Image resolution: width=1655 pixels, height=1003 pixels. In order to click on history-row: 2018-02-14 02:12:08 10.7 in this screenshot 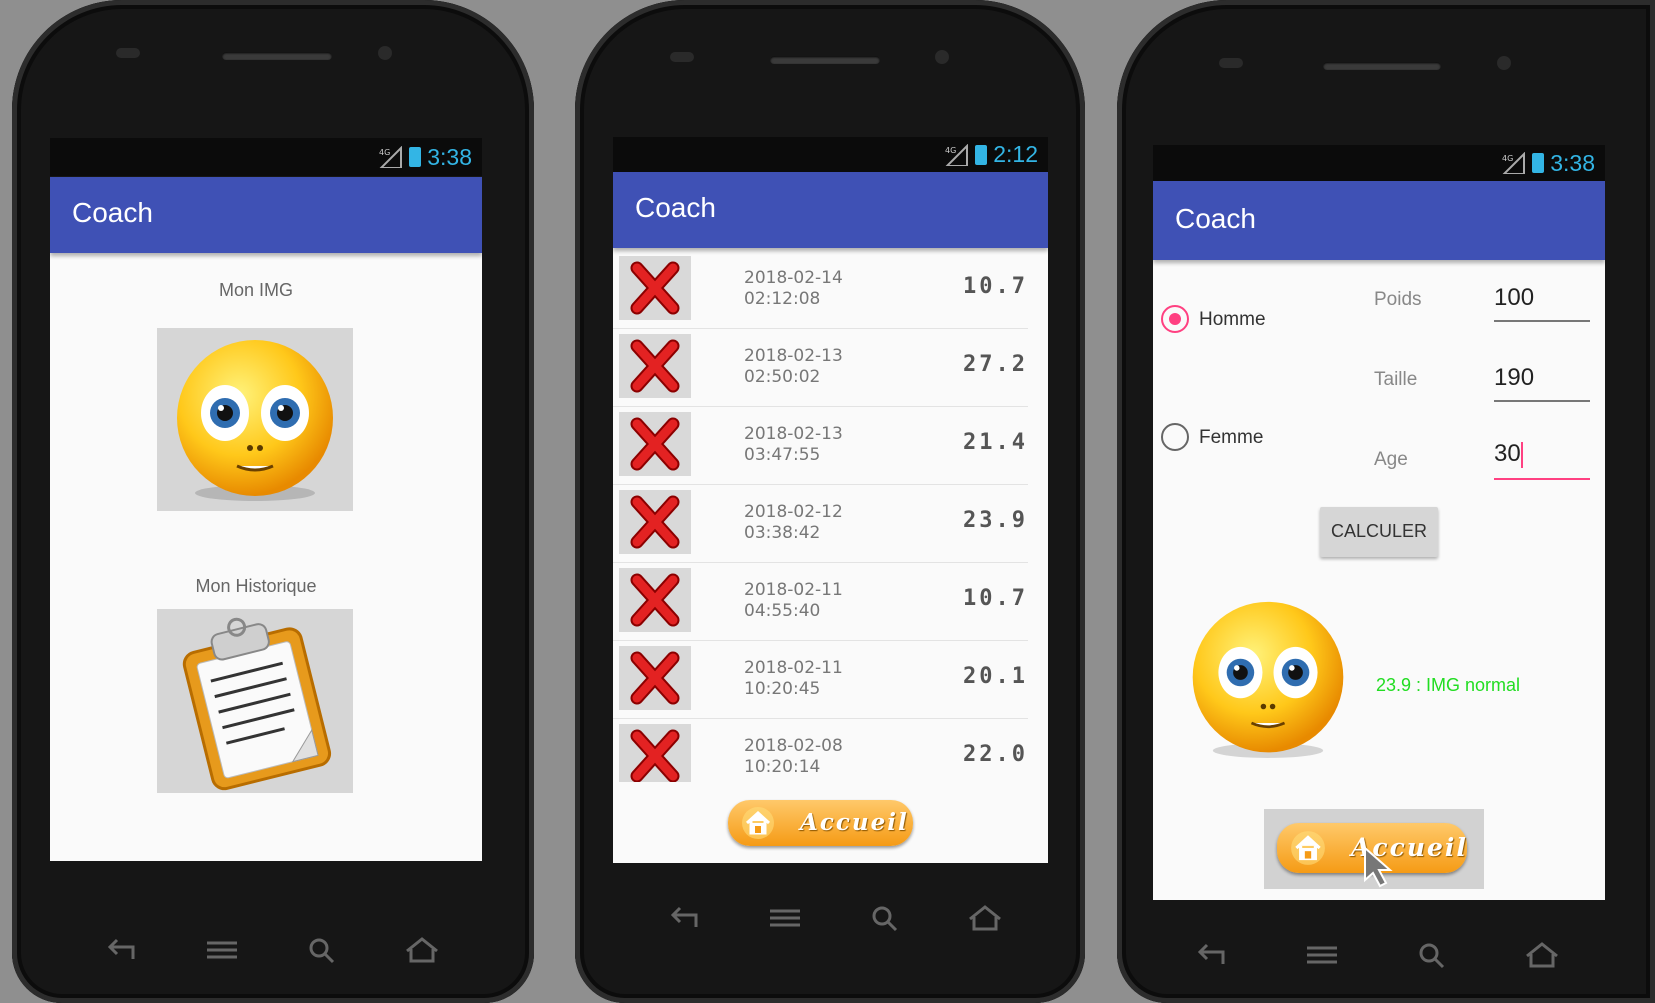, I will do `click(820, 289)`.